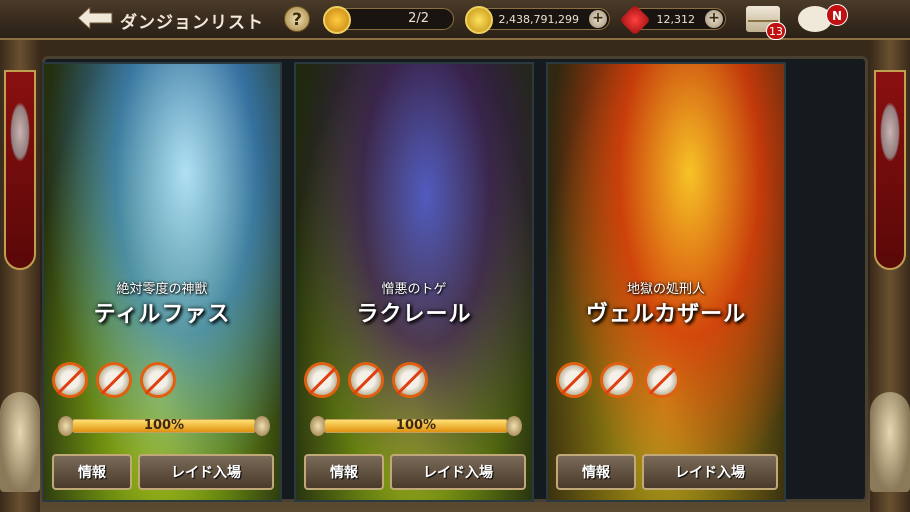  What do you see at coordinates (162, 289) in the screenshot?
I see `dungeon-subtitle: 絶対零度の神獣` at bounding box center [162, 289].